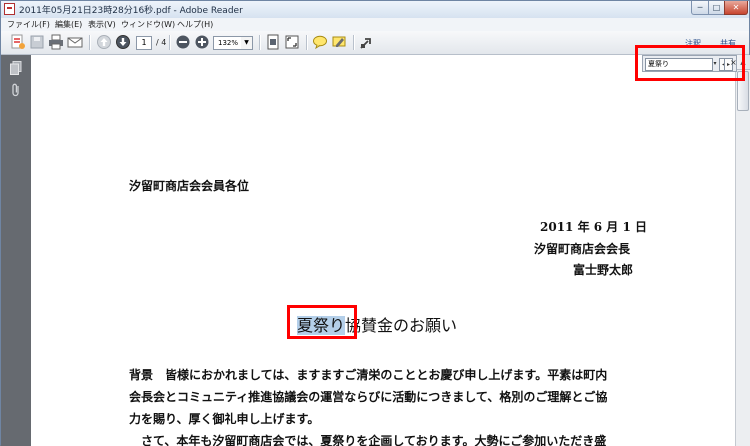 This screenshot has width=750, height=446. I want to click on save-icon, so click(37, 42).